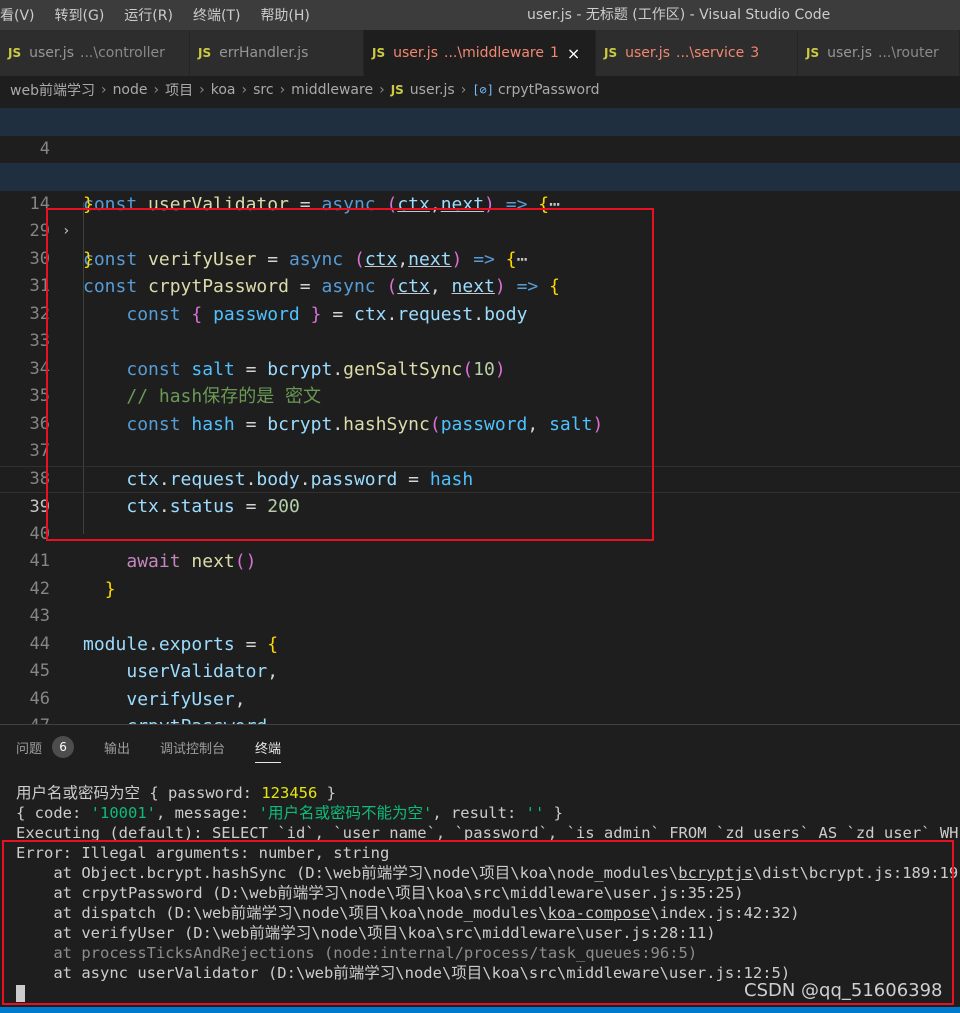 This screenshot has width=960, height=1013. I want to click on code-line: 42, so click(480, 573).